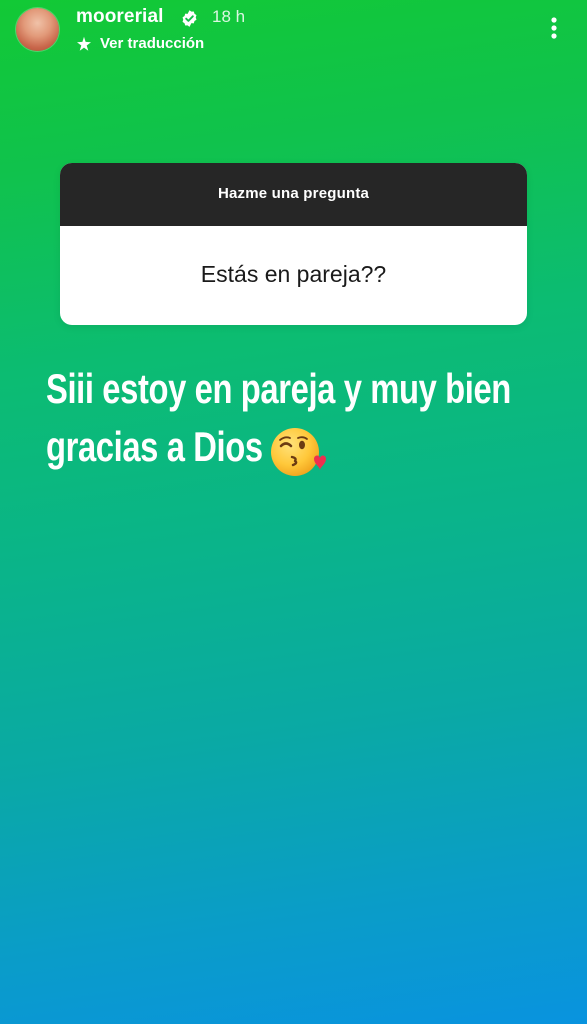 The image size is (587, 1024). I want to click on avatar, so click(37, 29).